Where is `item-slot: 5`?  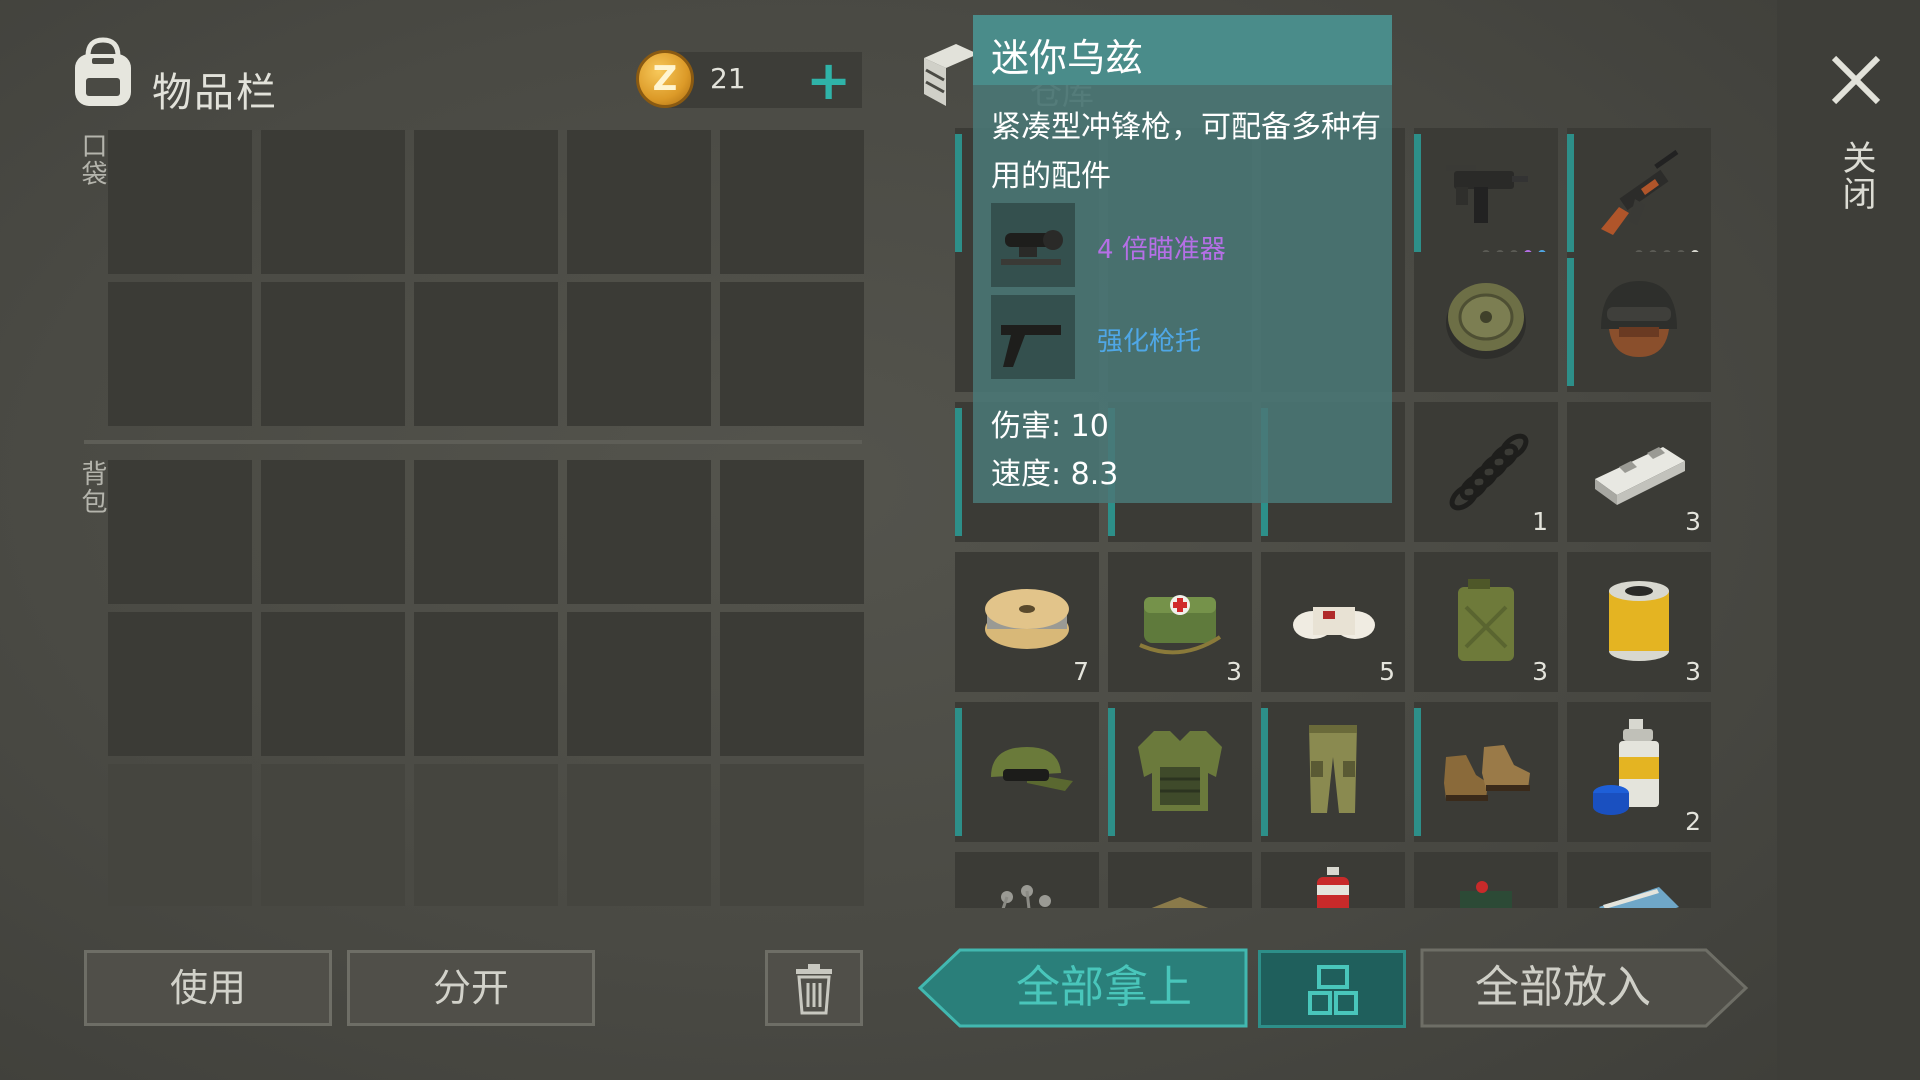
item-slot: 5 is located at coordinates (1333, 622).